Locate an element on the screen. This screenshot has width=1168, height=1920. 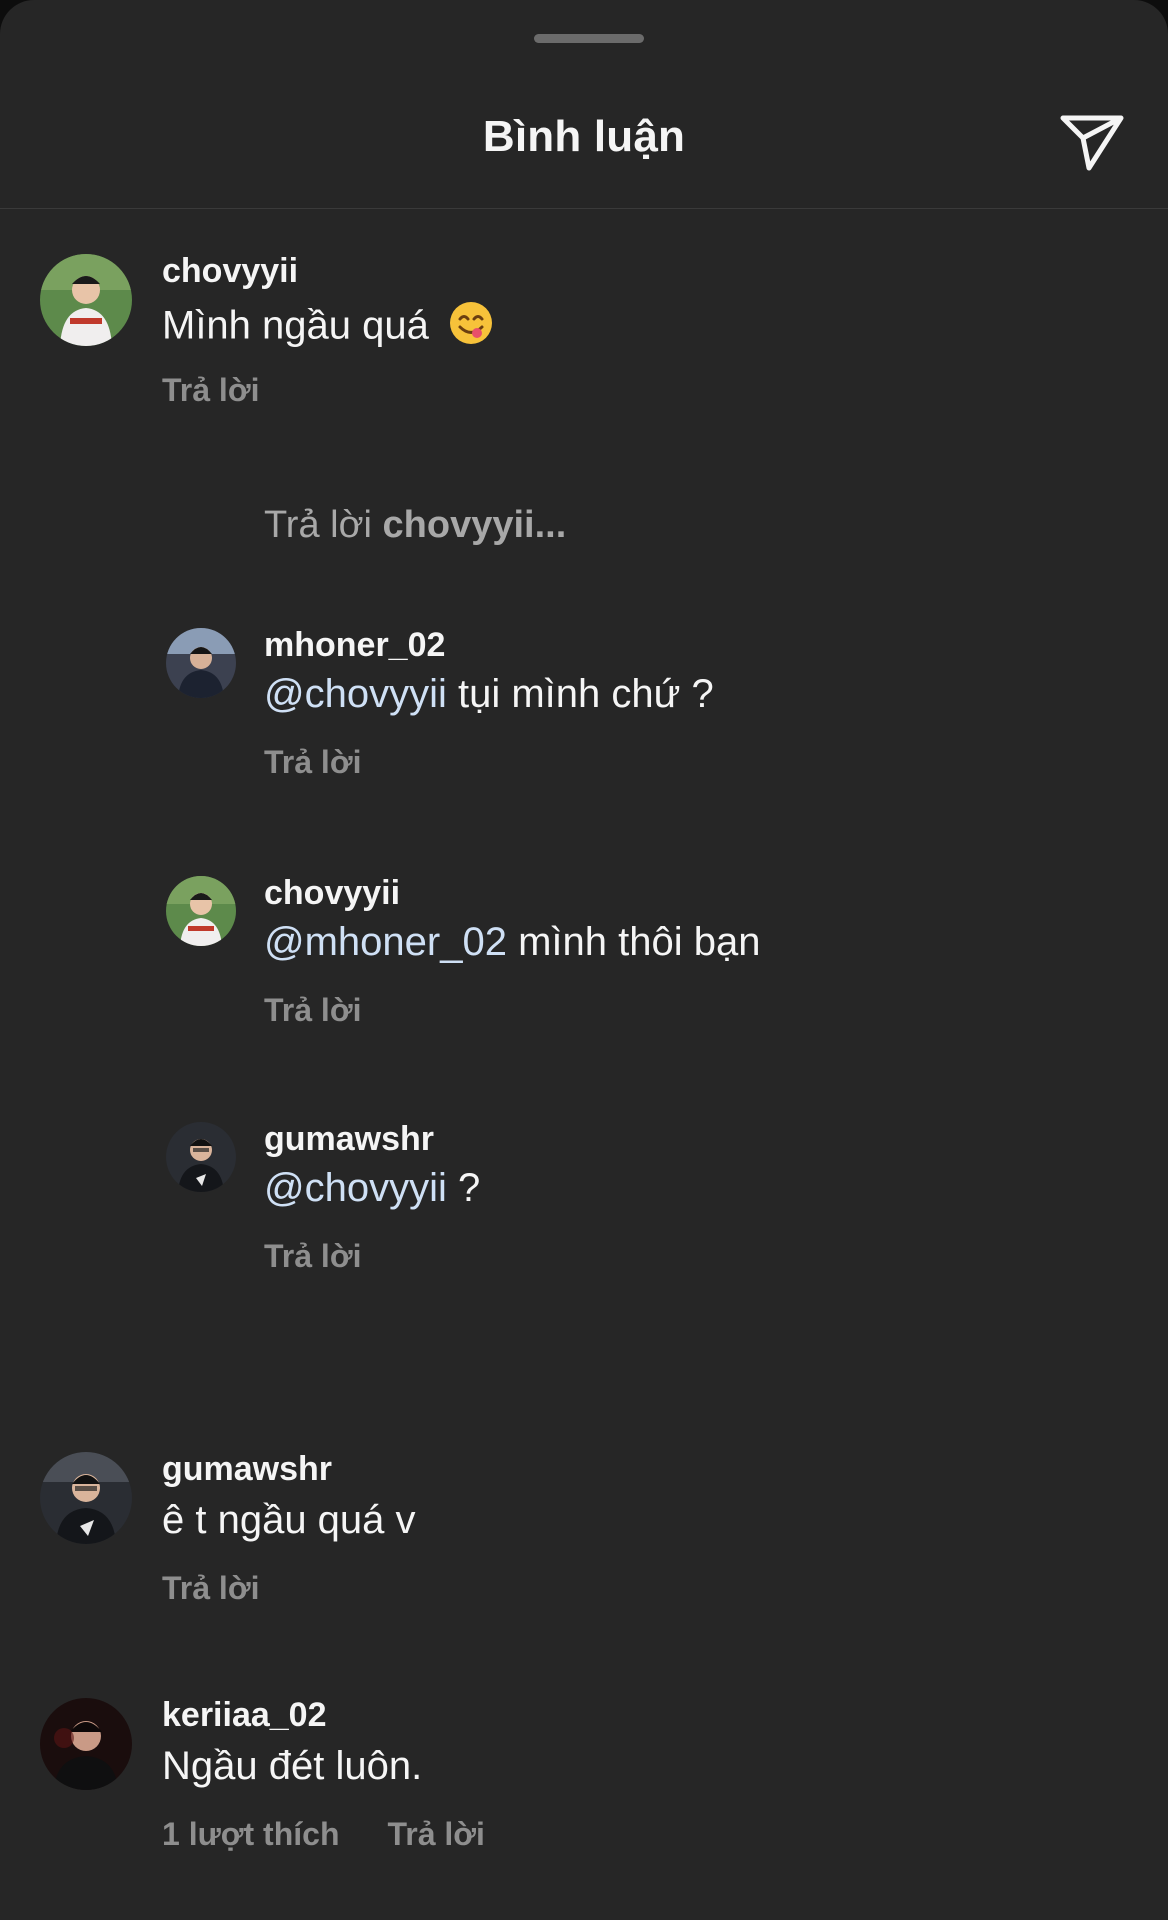
comment-body: Ngầu đét luôn. is located at coordinates (292, 1766).